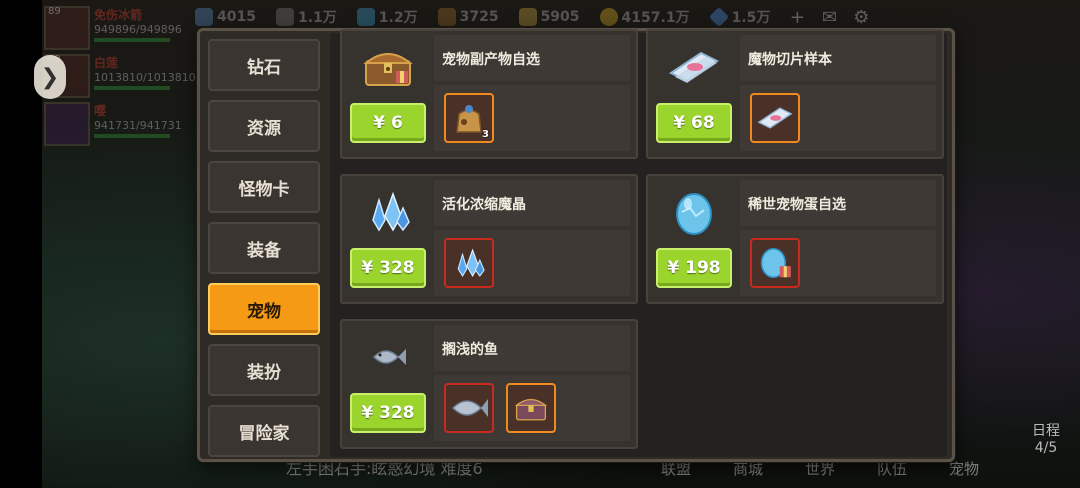 The width and height of the screenshot is (1080, 488). I want to click on item-title: 搁浅的鱼, so click(470, 350).